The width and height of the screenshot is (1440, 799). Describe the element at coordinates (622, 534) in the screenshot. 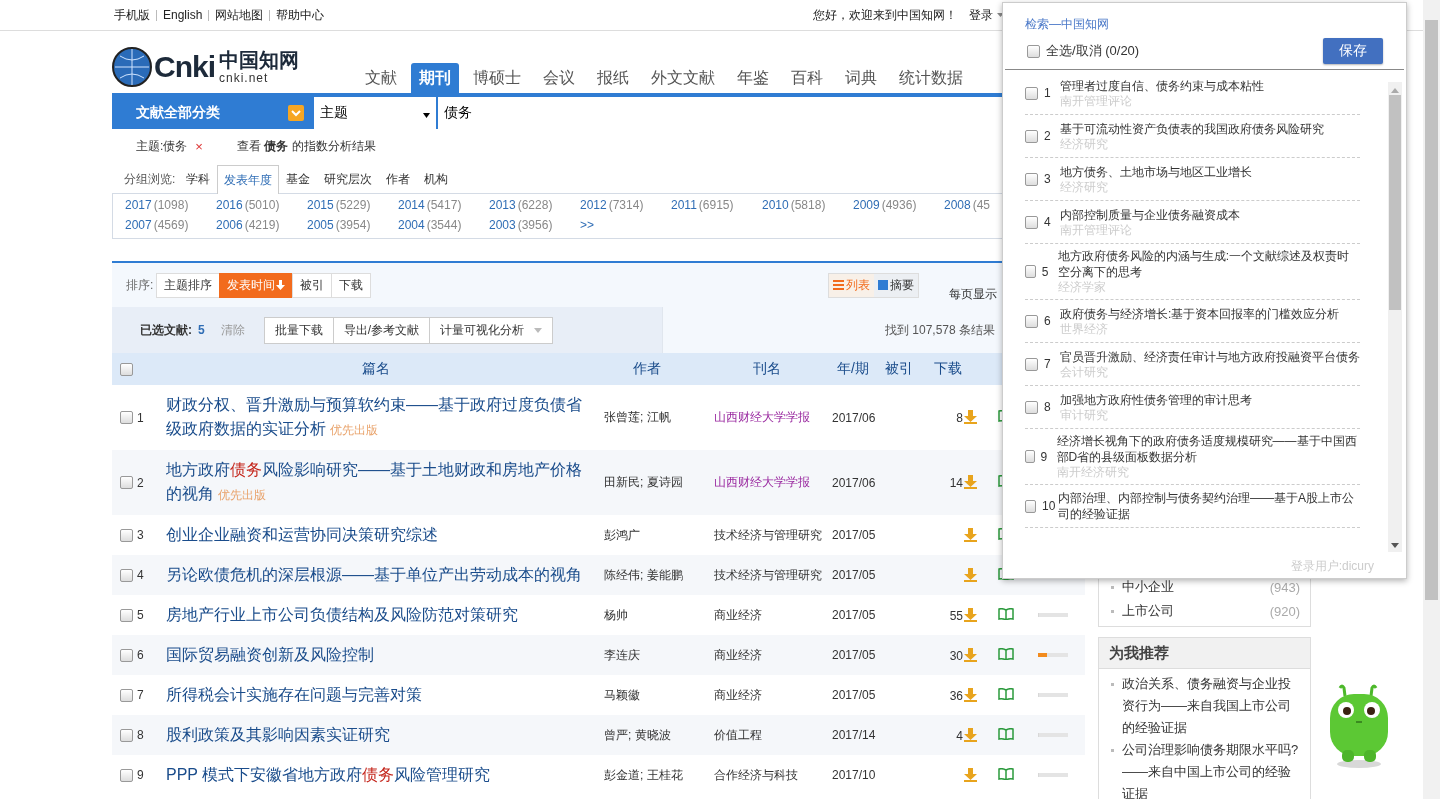

I see `authors-text: 彭鸿广` at that location.